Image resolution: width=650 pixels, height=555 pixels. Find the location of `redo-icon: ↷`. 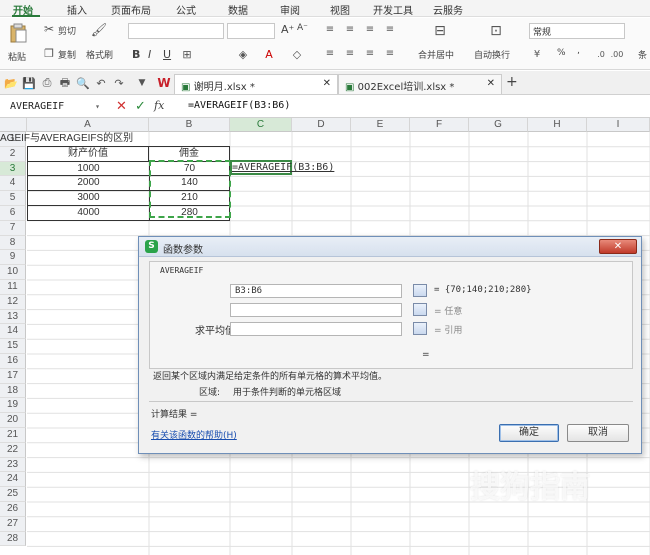

redo-icon: ↷ is located at coordinates (119, 83).